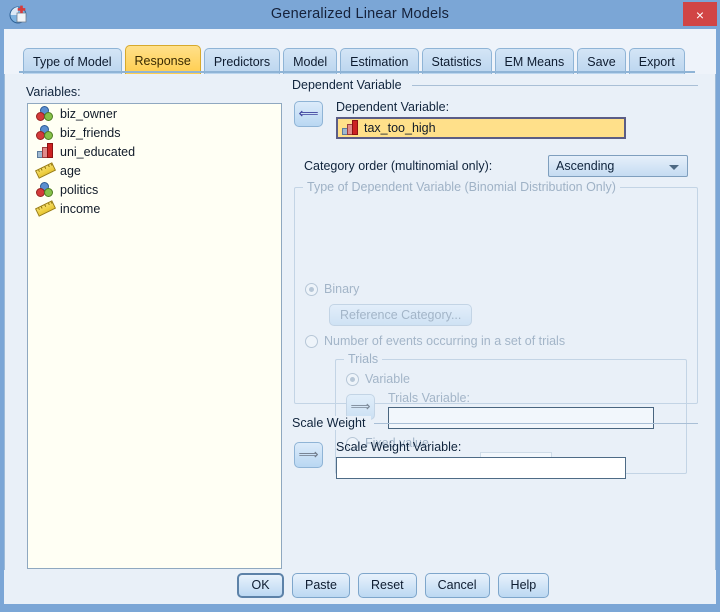 The width and height of the screenshot is (720, 612). I want to click on window-bottom-strip, so click(360, 608).